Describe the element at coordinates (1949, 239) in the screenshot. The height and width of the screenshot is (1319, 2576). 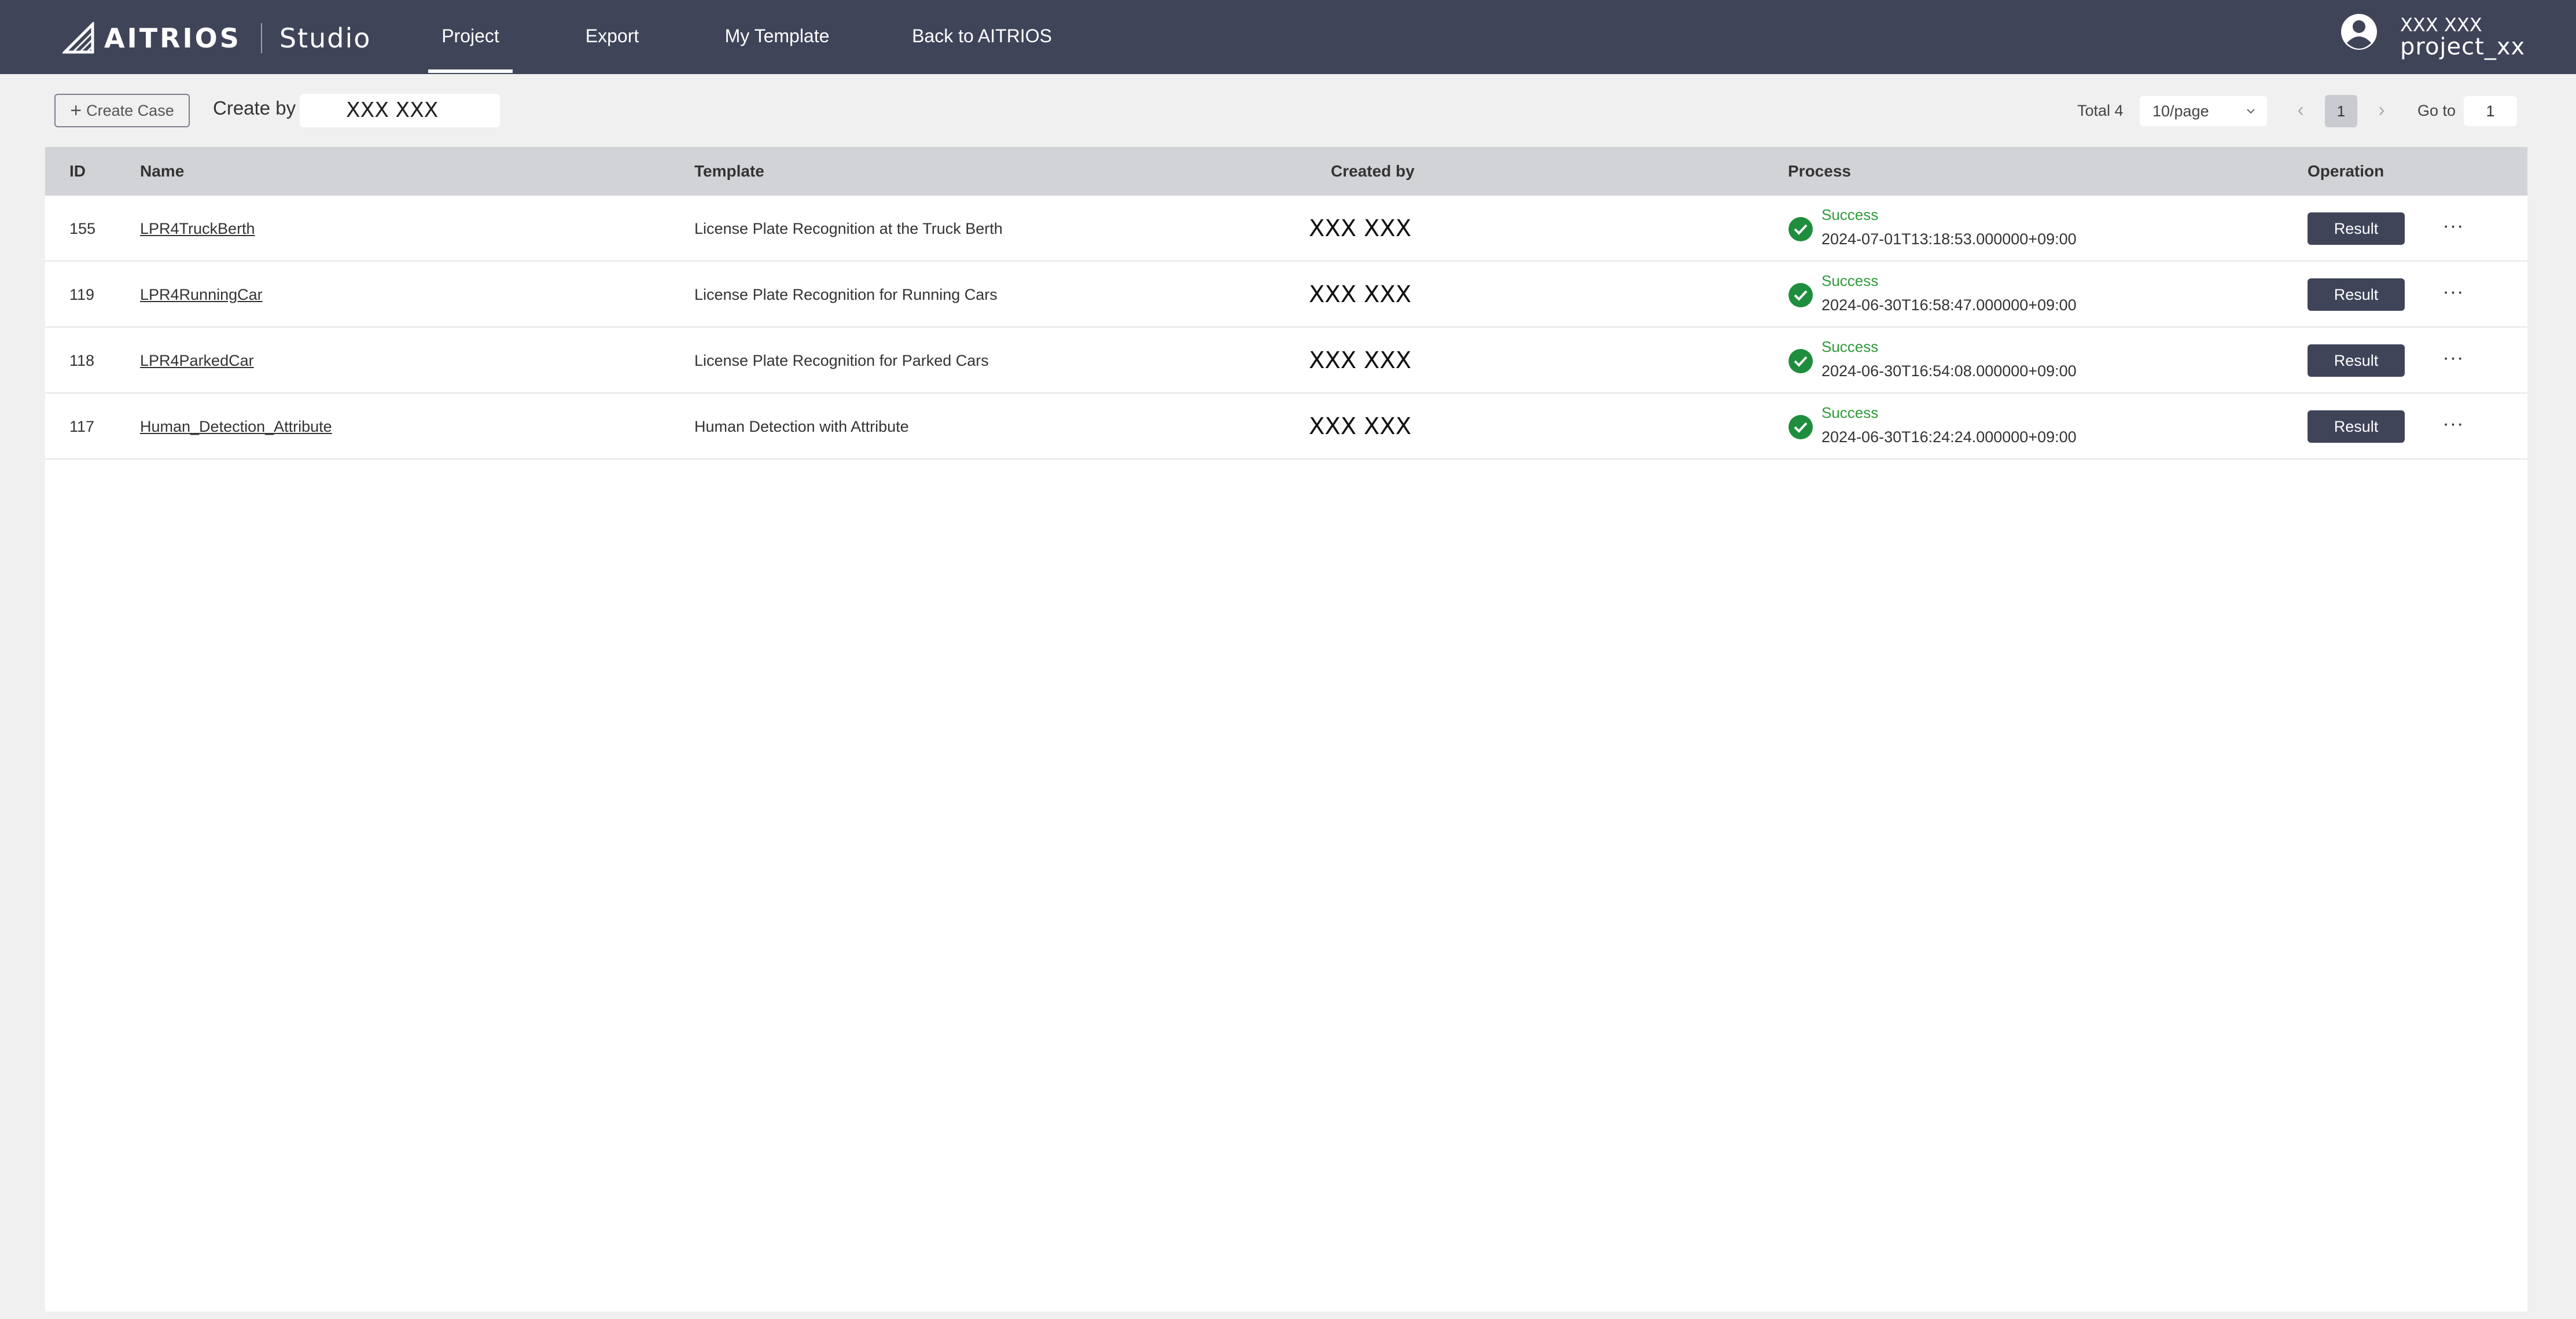
I see `row-date: 2024-07-01T13:18:53.000000+09:00` at that location.